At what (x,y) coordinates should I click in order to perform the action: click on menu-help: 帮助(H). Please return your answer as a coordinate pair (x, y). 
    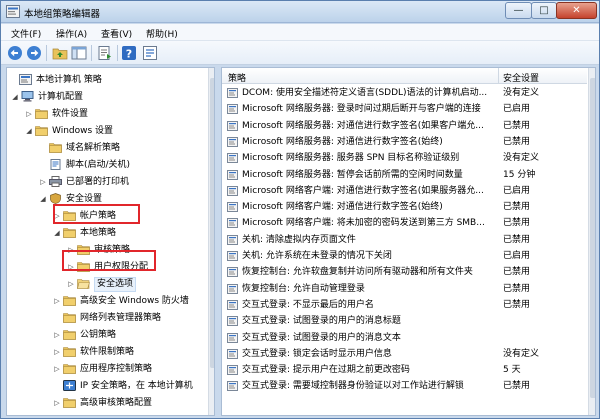
    Looking at the image, I should click on (162, 33).